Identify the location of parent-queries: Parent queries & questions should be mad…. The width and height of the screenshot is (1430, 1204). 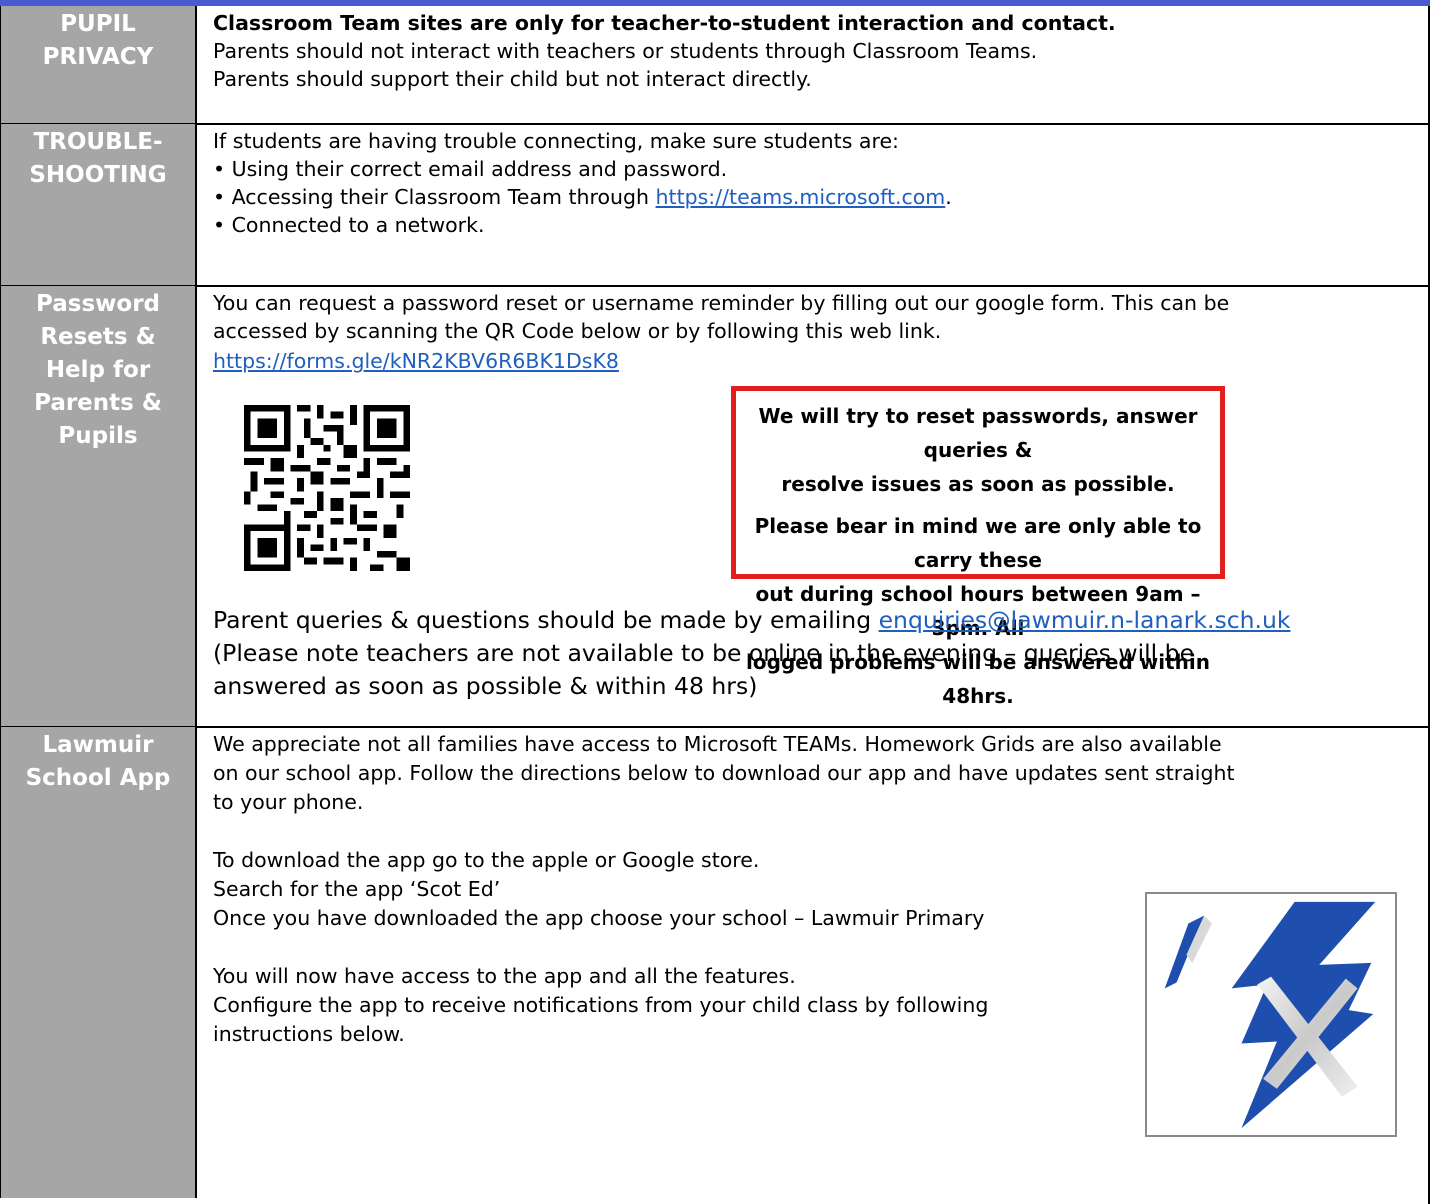
(816, 653).